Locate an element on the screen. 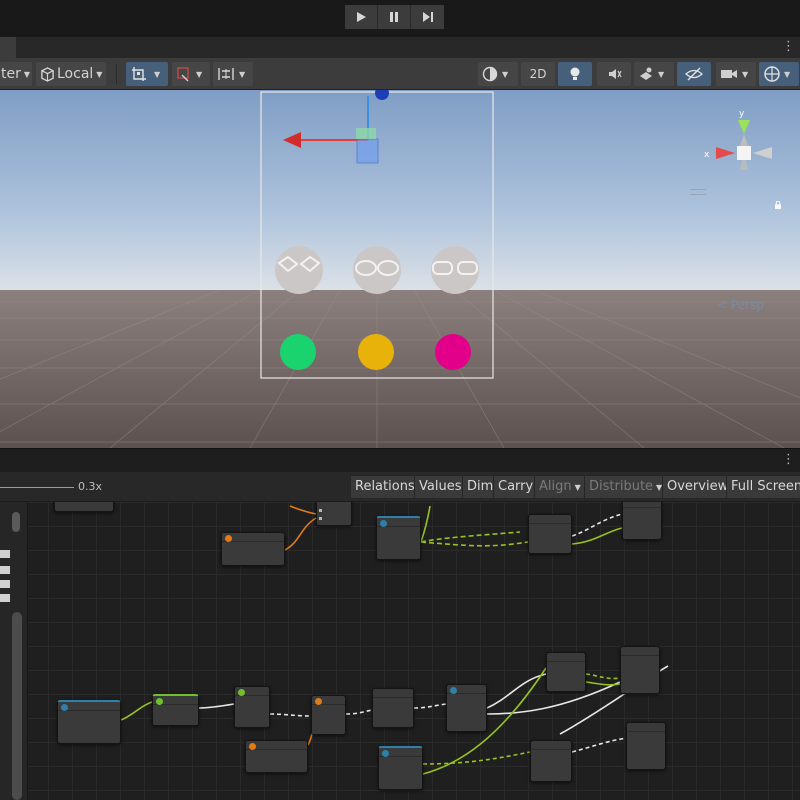 This screenshot has height=800, width=800. toggle-2d-button: 2D is located at coordinates (538, 74).